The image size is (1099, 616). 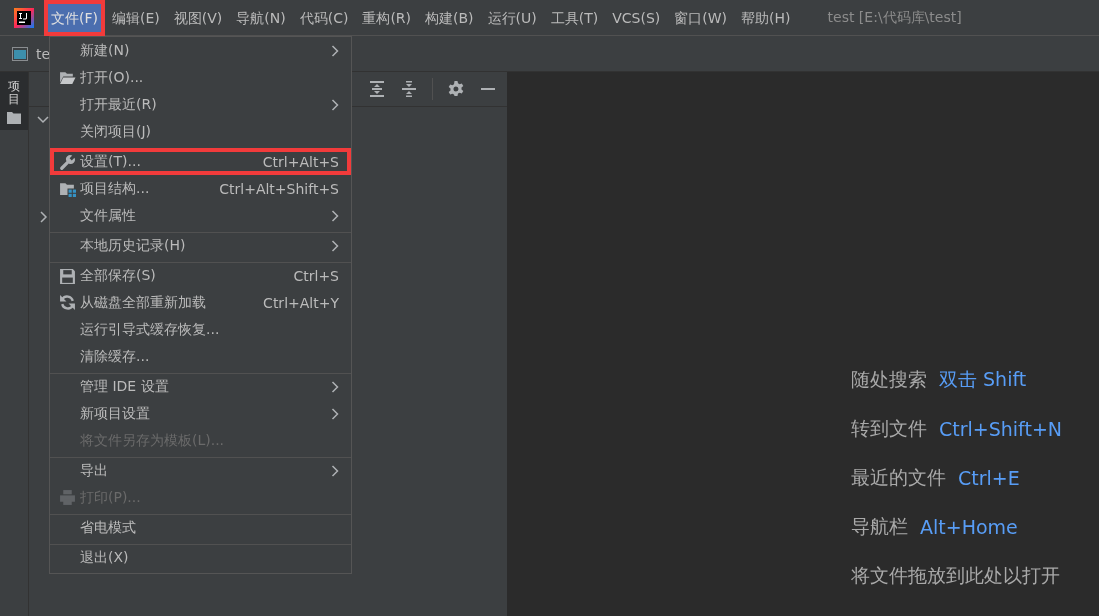 I want to click on menu-item: 窗口(W), so click(x=701, y=18).